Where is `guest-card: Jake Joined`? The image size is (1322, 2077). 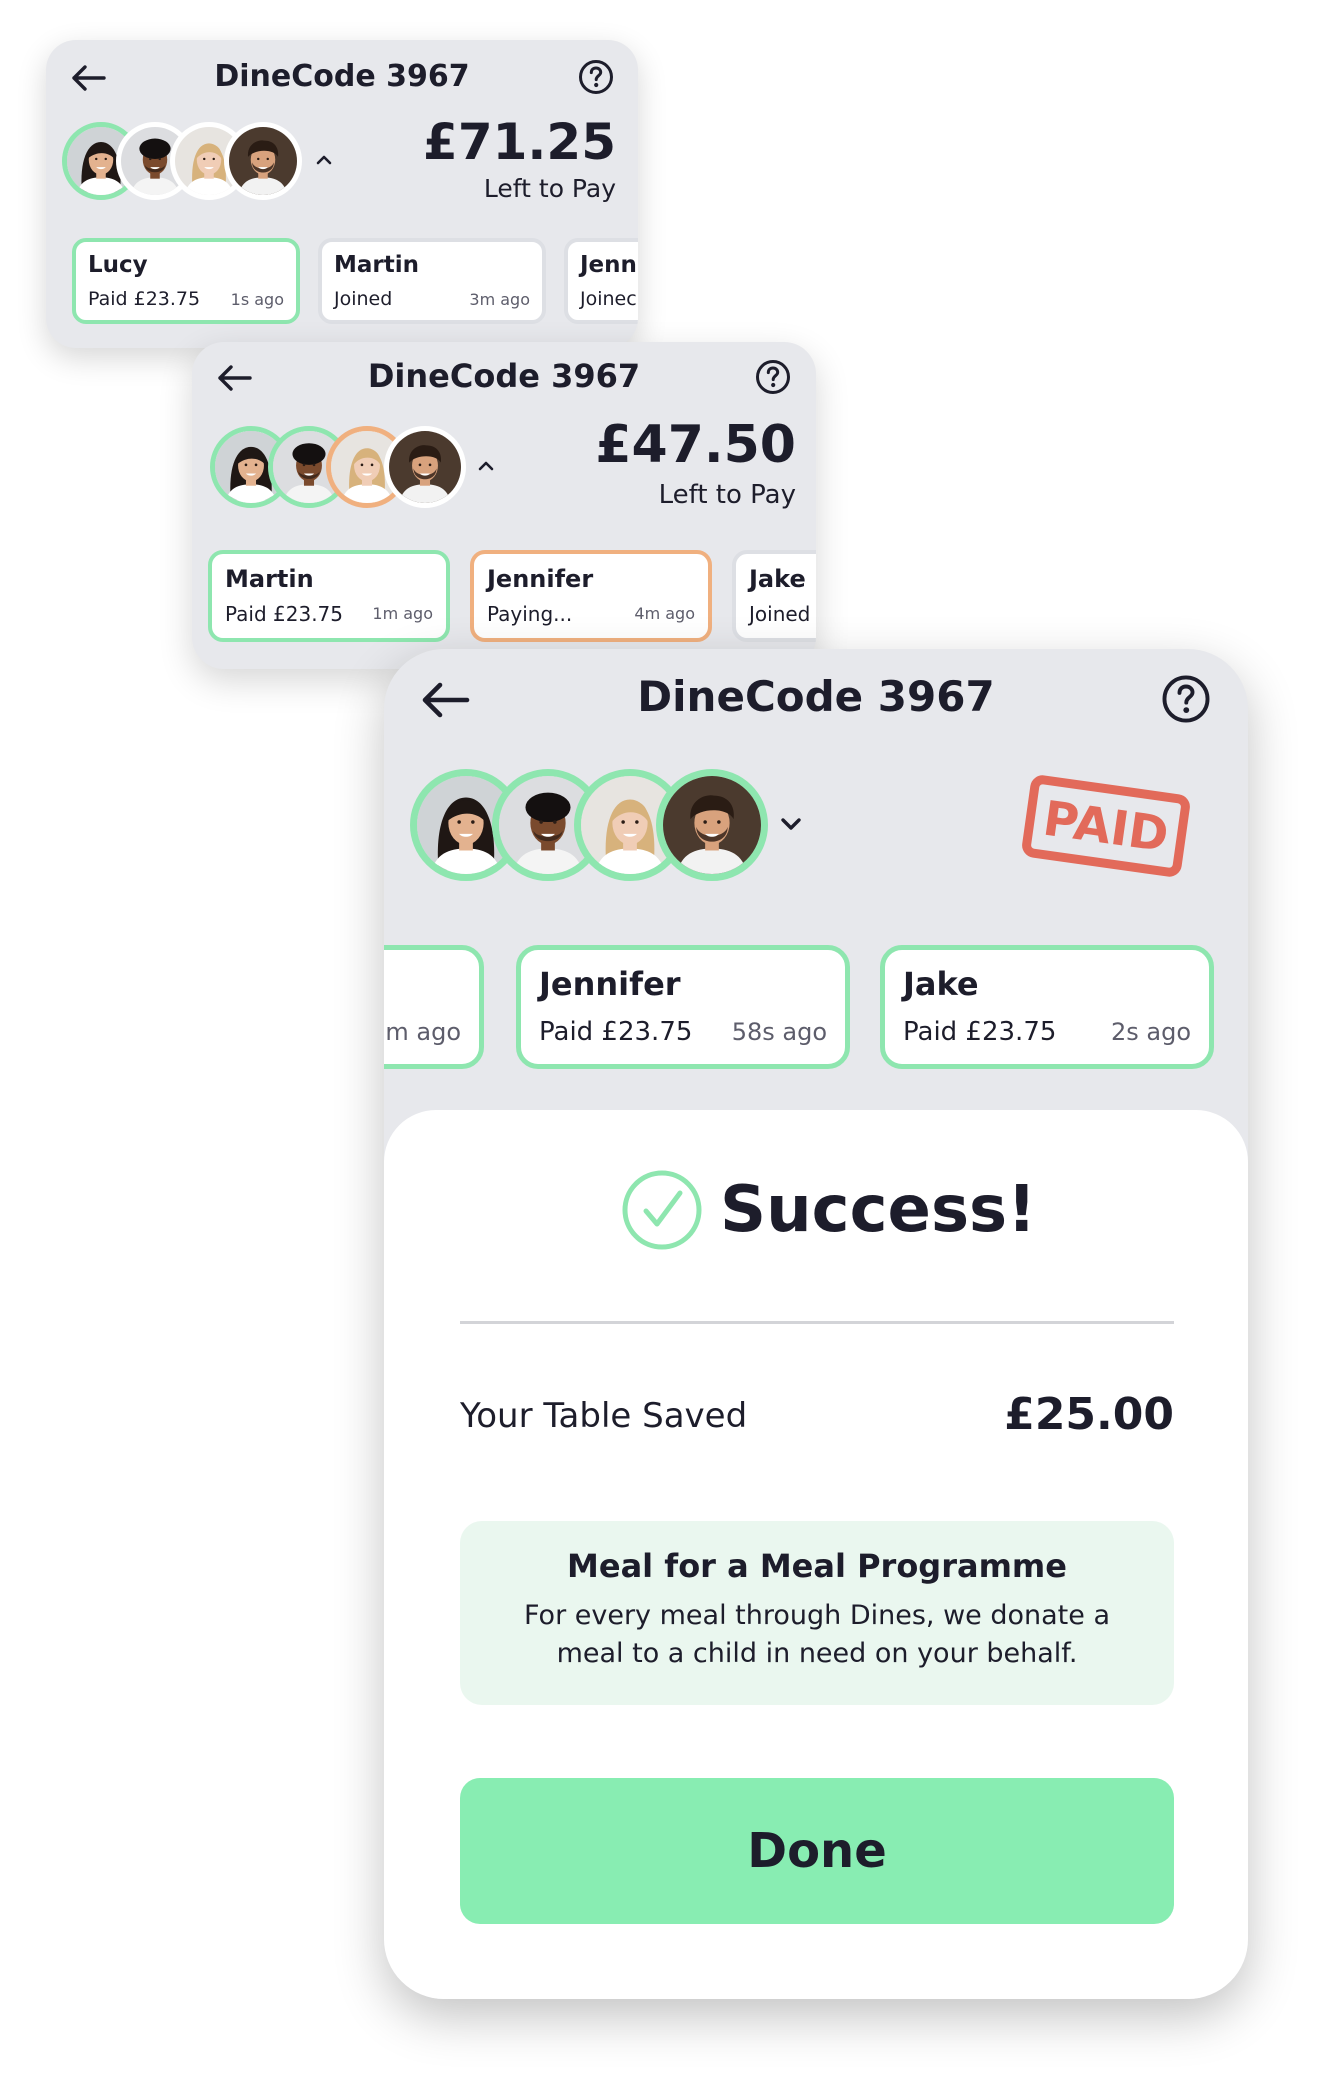 guest-card: Jake Joined is located at coordinates (774, 596).